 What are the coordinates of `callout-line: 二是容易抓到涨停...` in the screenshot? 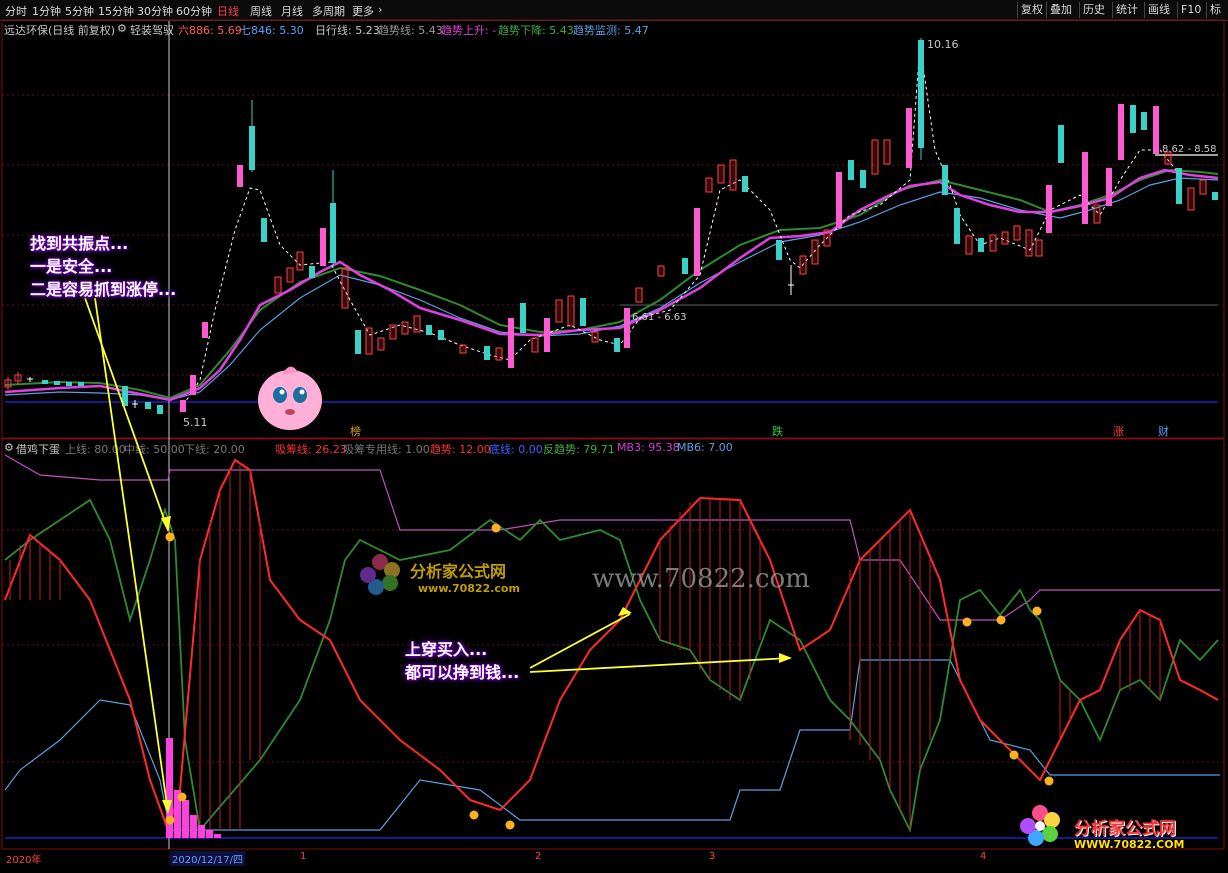 It's located at (103, 289).